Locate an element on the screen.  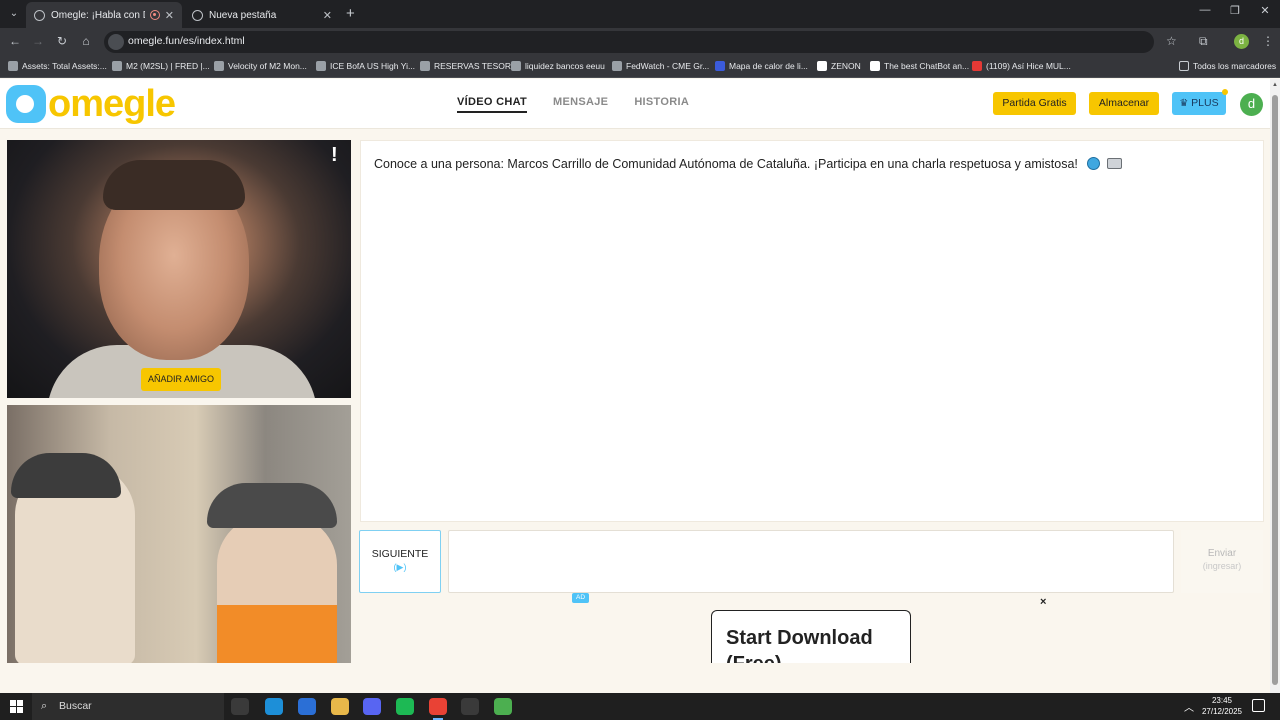
bookmark-item: ZENON is located at coordinates (839, 66).